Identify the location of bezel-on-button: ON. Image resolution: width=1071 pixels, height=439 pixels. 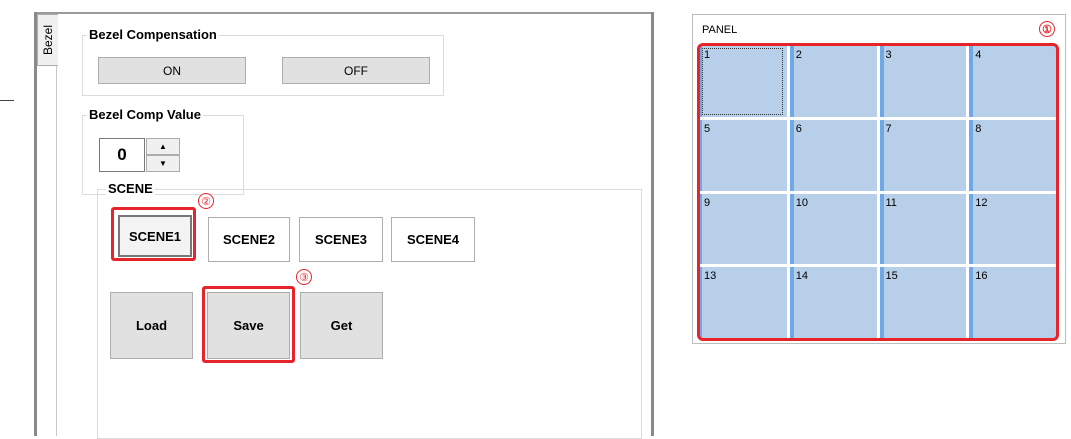
(172, 70).